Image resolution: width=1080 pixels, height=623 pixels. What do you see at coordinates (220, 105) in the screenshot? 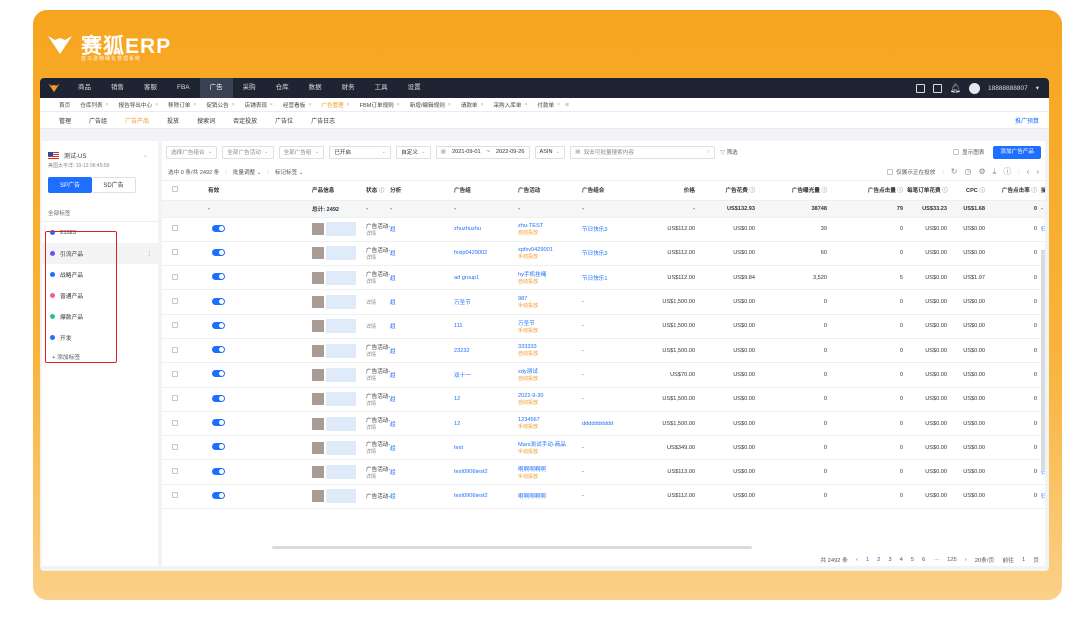
I see `page-tab: 促销公告 ×` at bounding box center [220, 105].